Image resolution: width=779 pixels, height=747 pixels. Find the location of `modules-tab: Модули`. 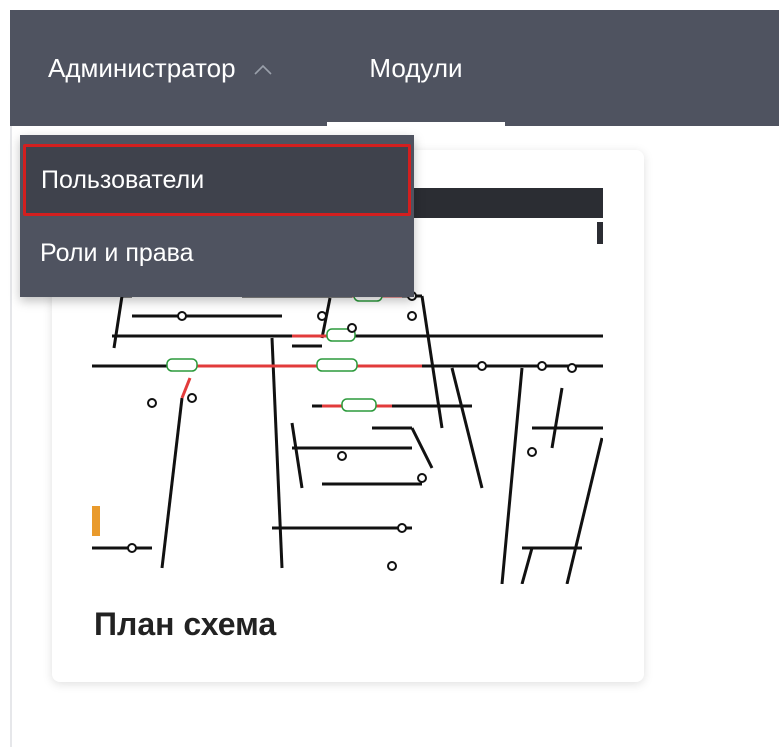

modules-tab: Модули is located at coordinates (416, 68).